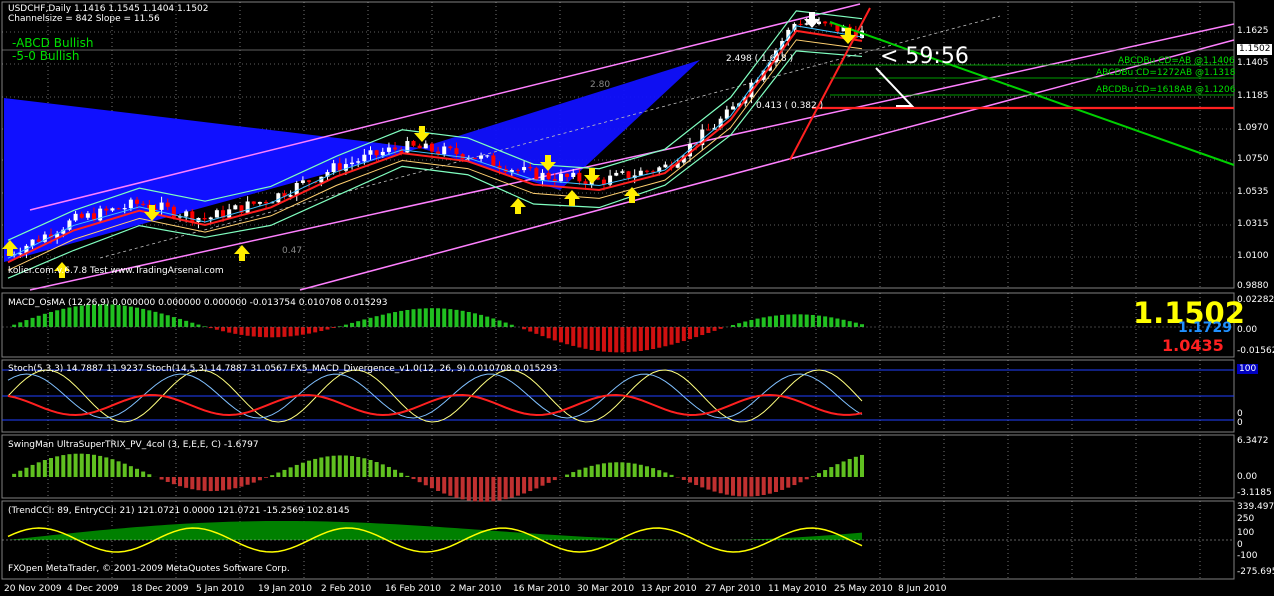  Describe the element at coordinates (790, 106) in the screenshot. I see `fib-annotation-0382: 0.413 ( 0.382 )` at that location.